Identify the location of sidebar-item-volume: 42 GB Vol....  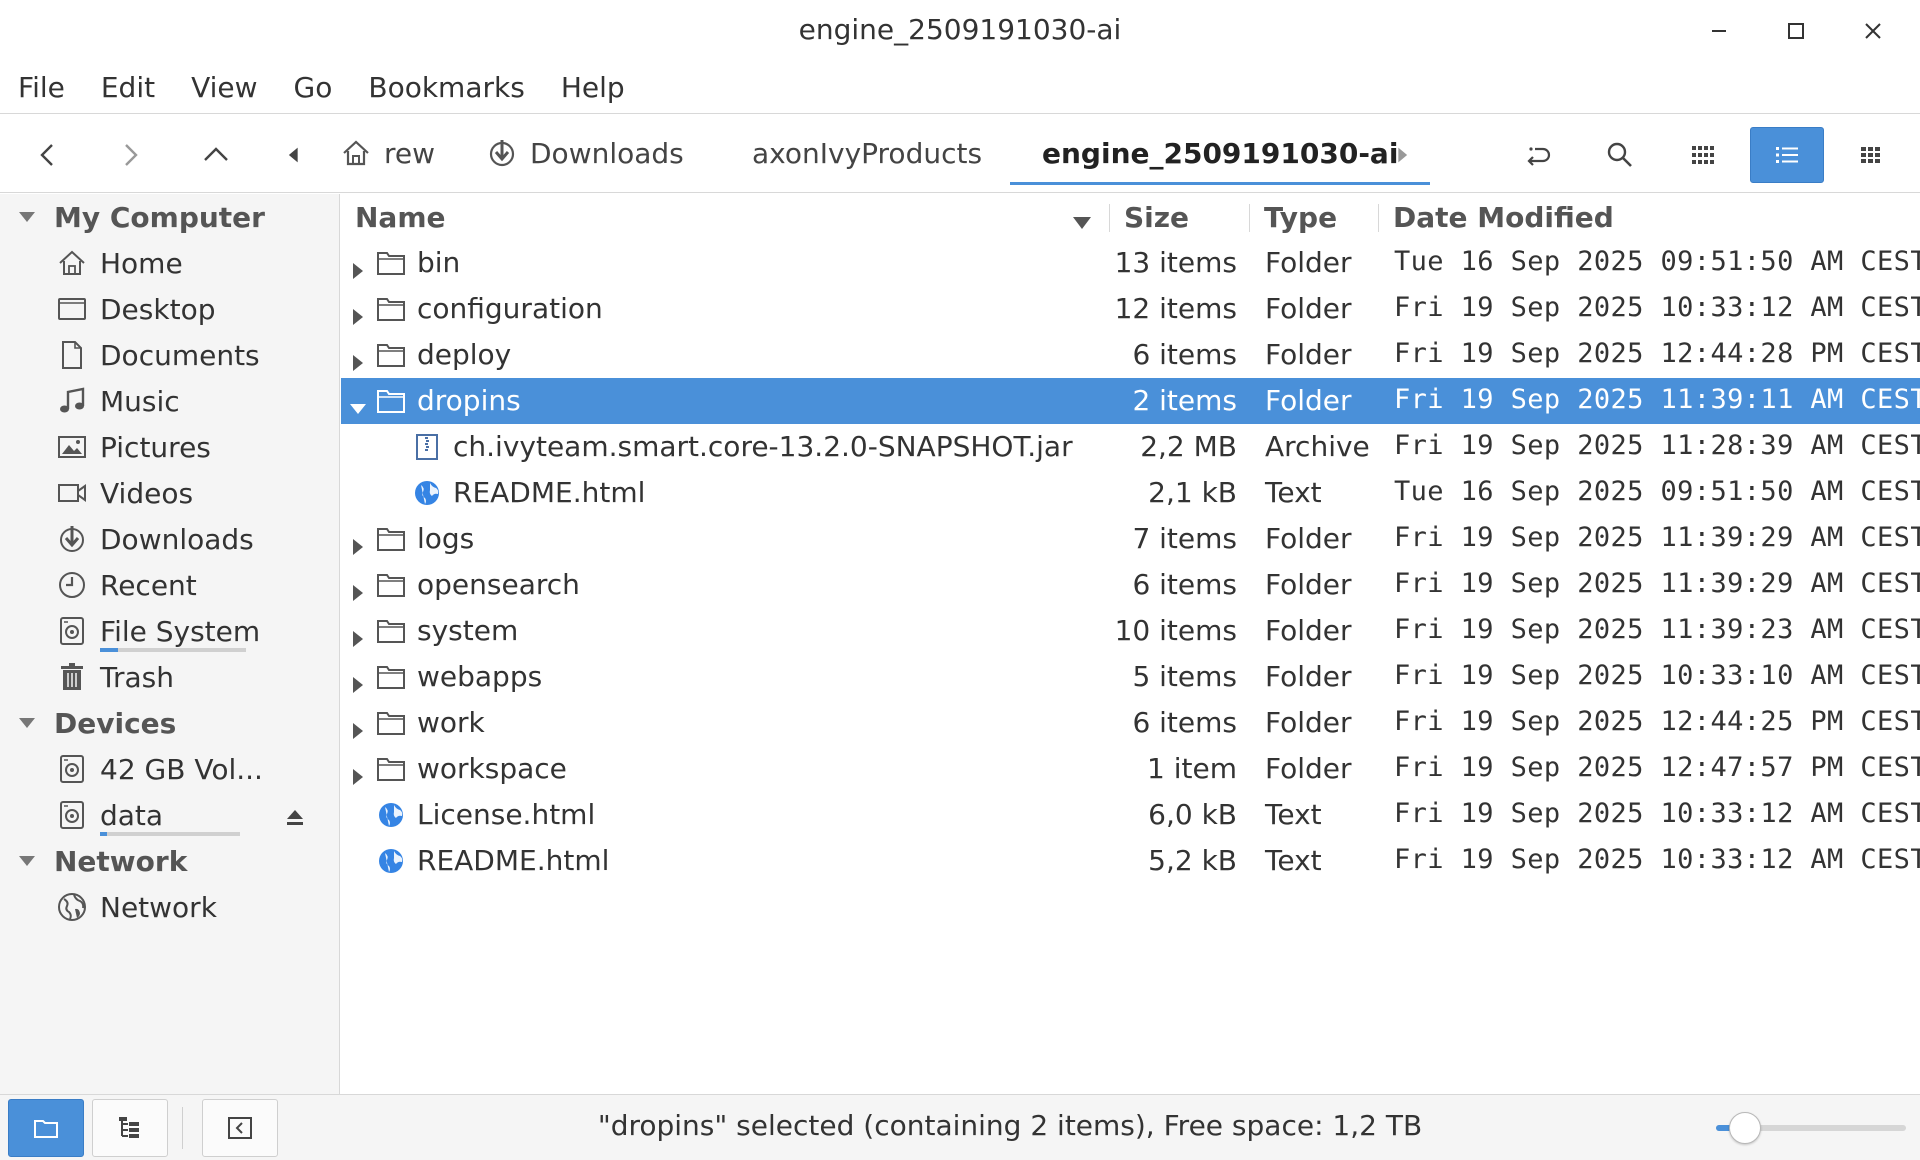
(191, 769).